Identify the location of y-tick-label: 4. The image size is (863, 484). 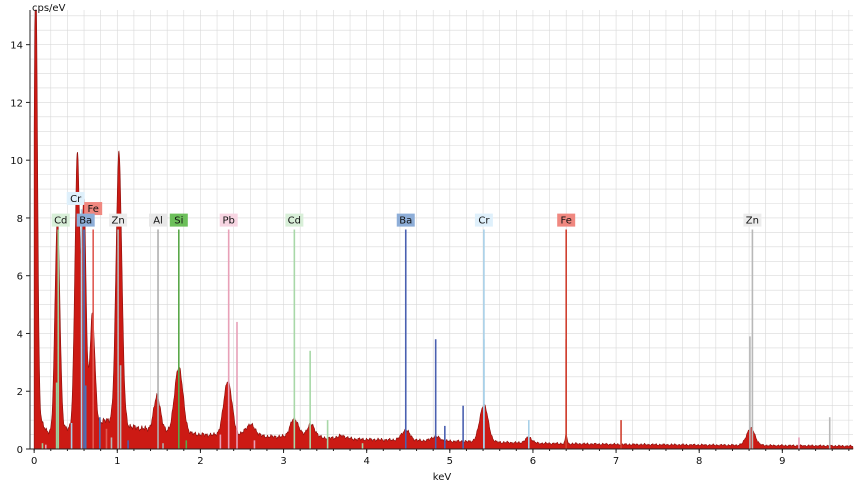
(20, 334).